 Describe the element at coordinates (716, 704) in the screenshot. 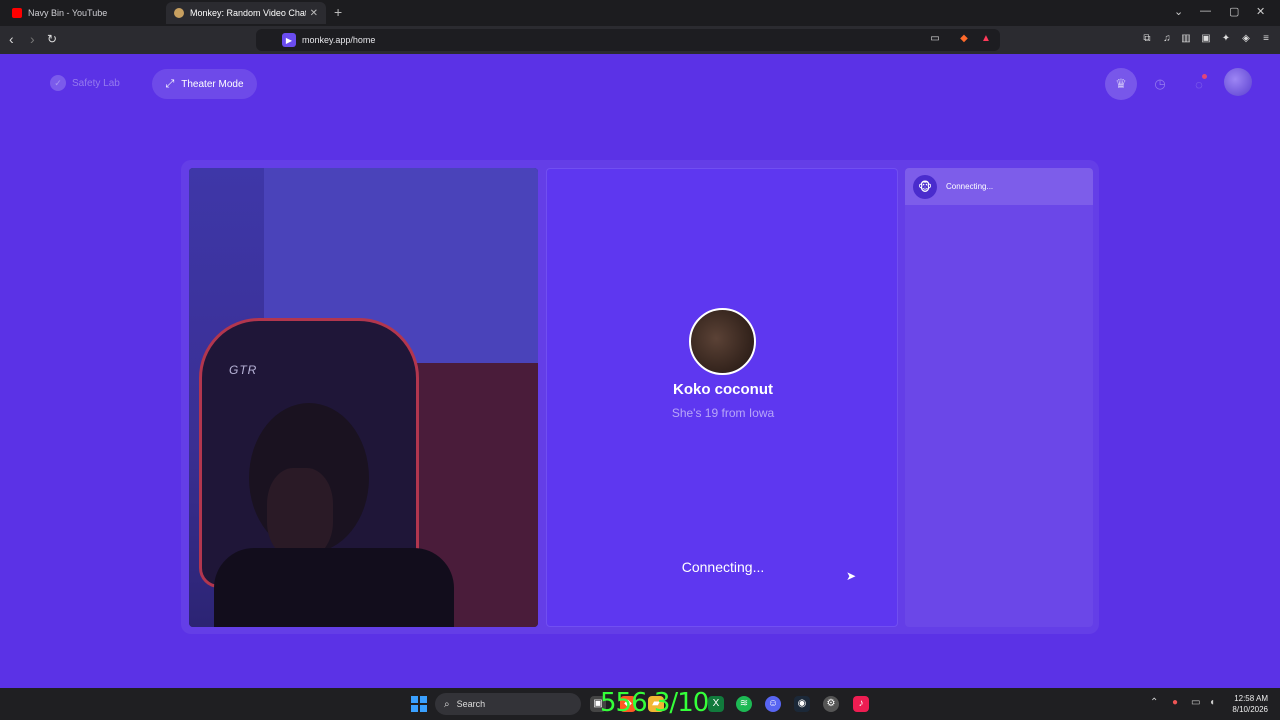

I see `excel-icon: X` at that location.